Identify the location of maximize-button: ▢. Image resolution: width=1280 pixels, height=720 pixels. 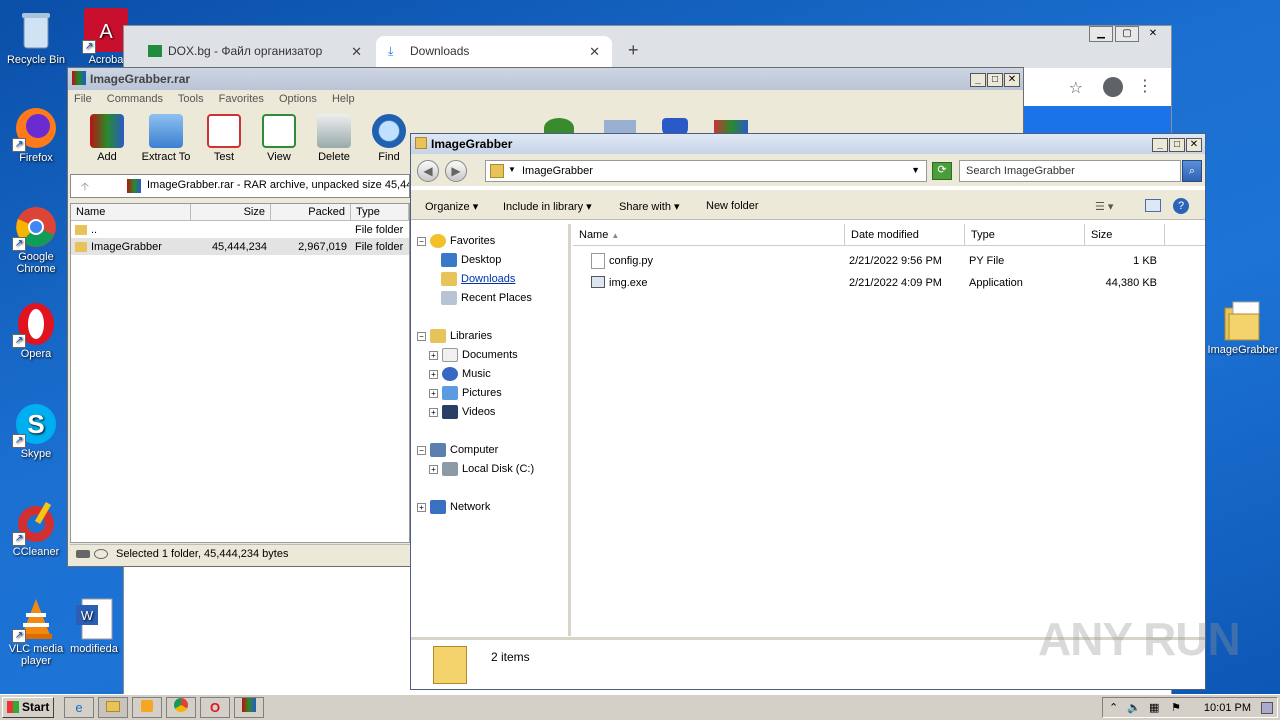
(1127, 34).